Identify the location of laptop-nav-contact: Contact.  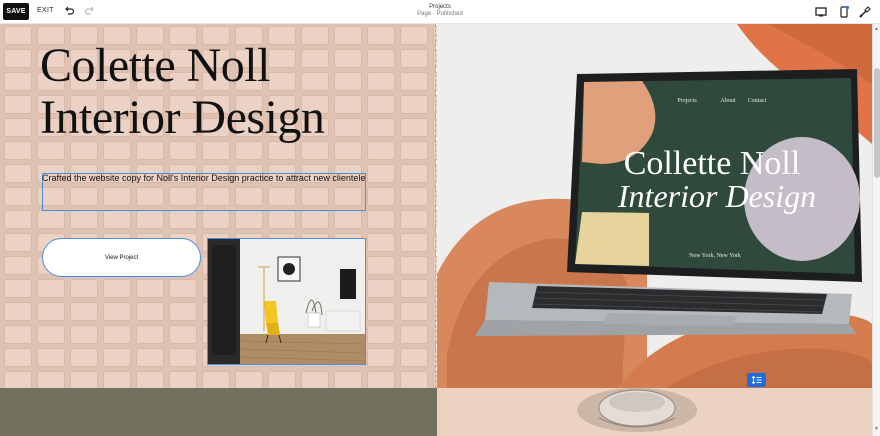
(757, 101).